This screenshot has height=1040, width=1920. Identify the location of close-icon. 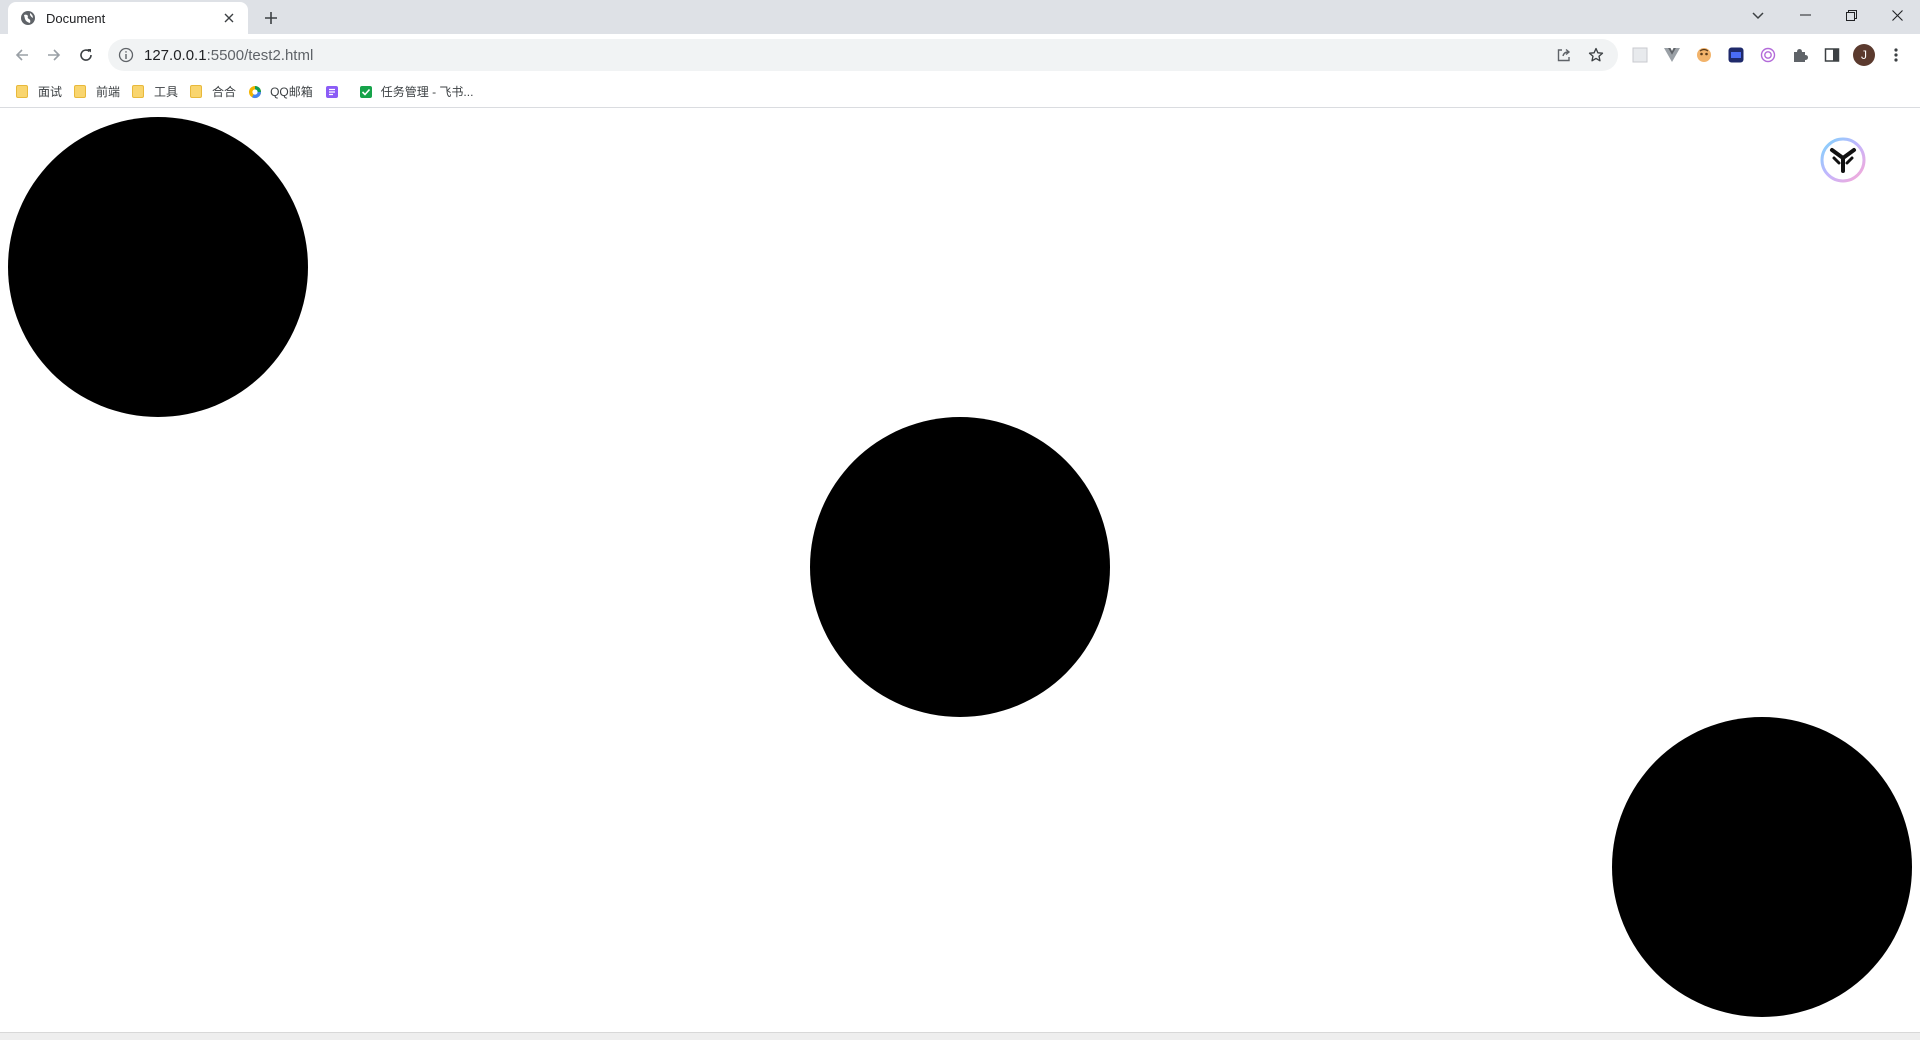
(1897, 15).